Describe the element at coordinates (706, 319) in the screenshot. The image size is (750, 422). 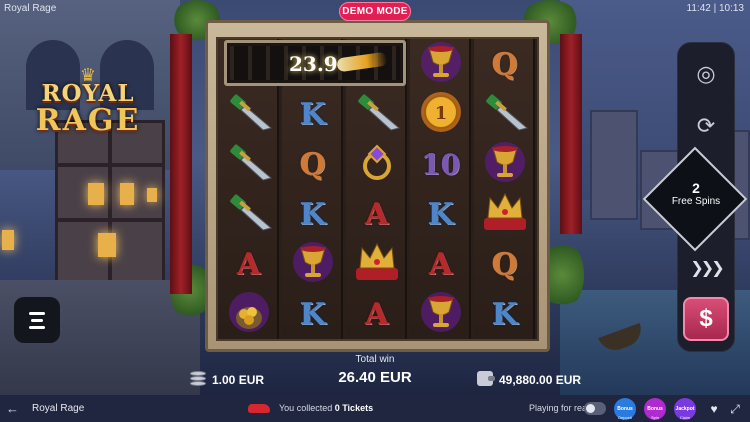
I see `spin-button: $` at that location.